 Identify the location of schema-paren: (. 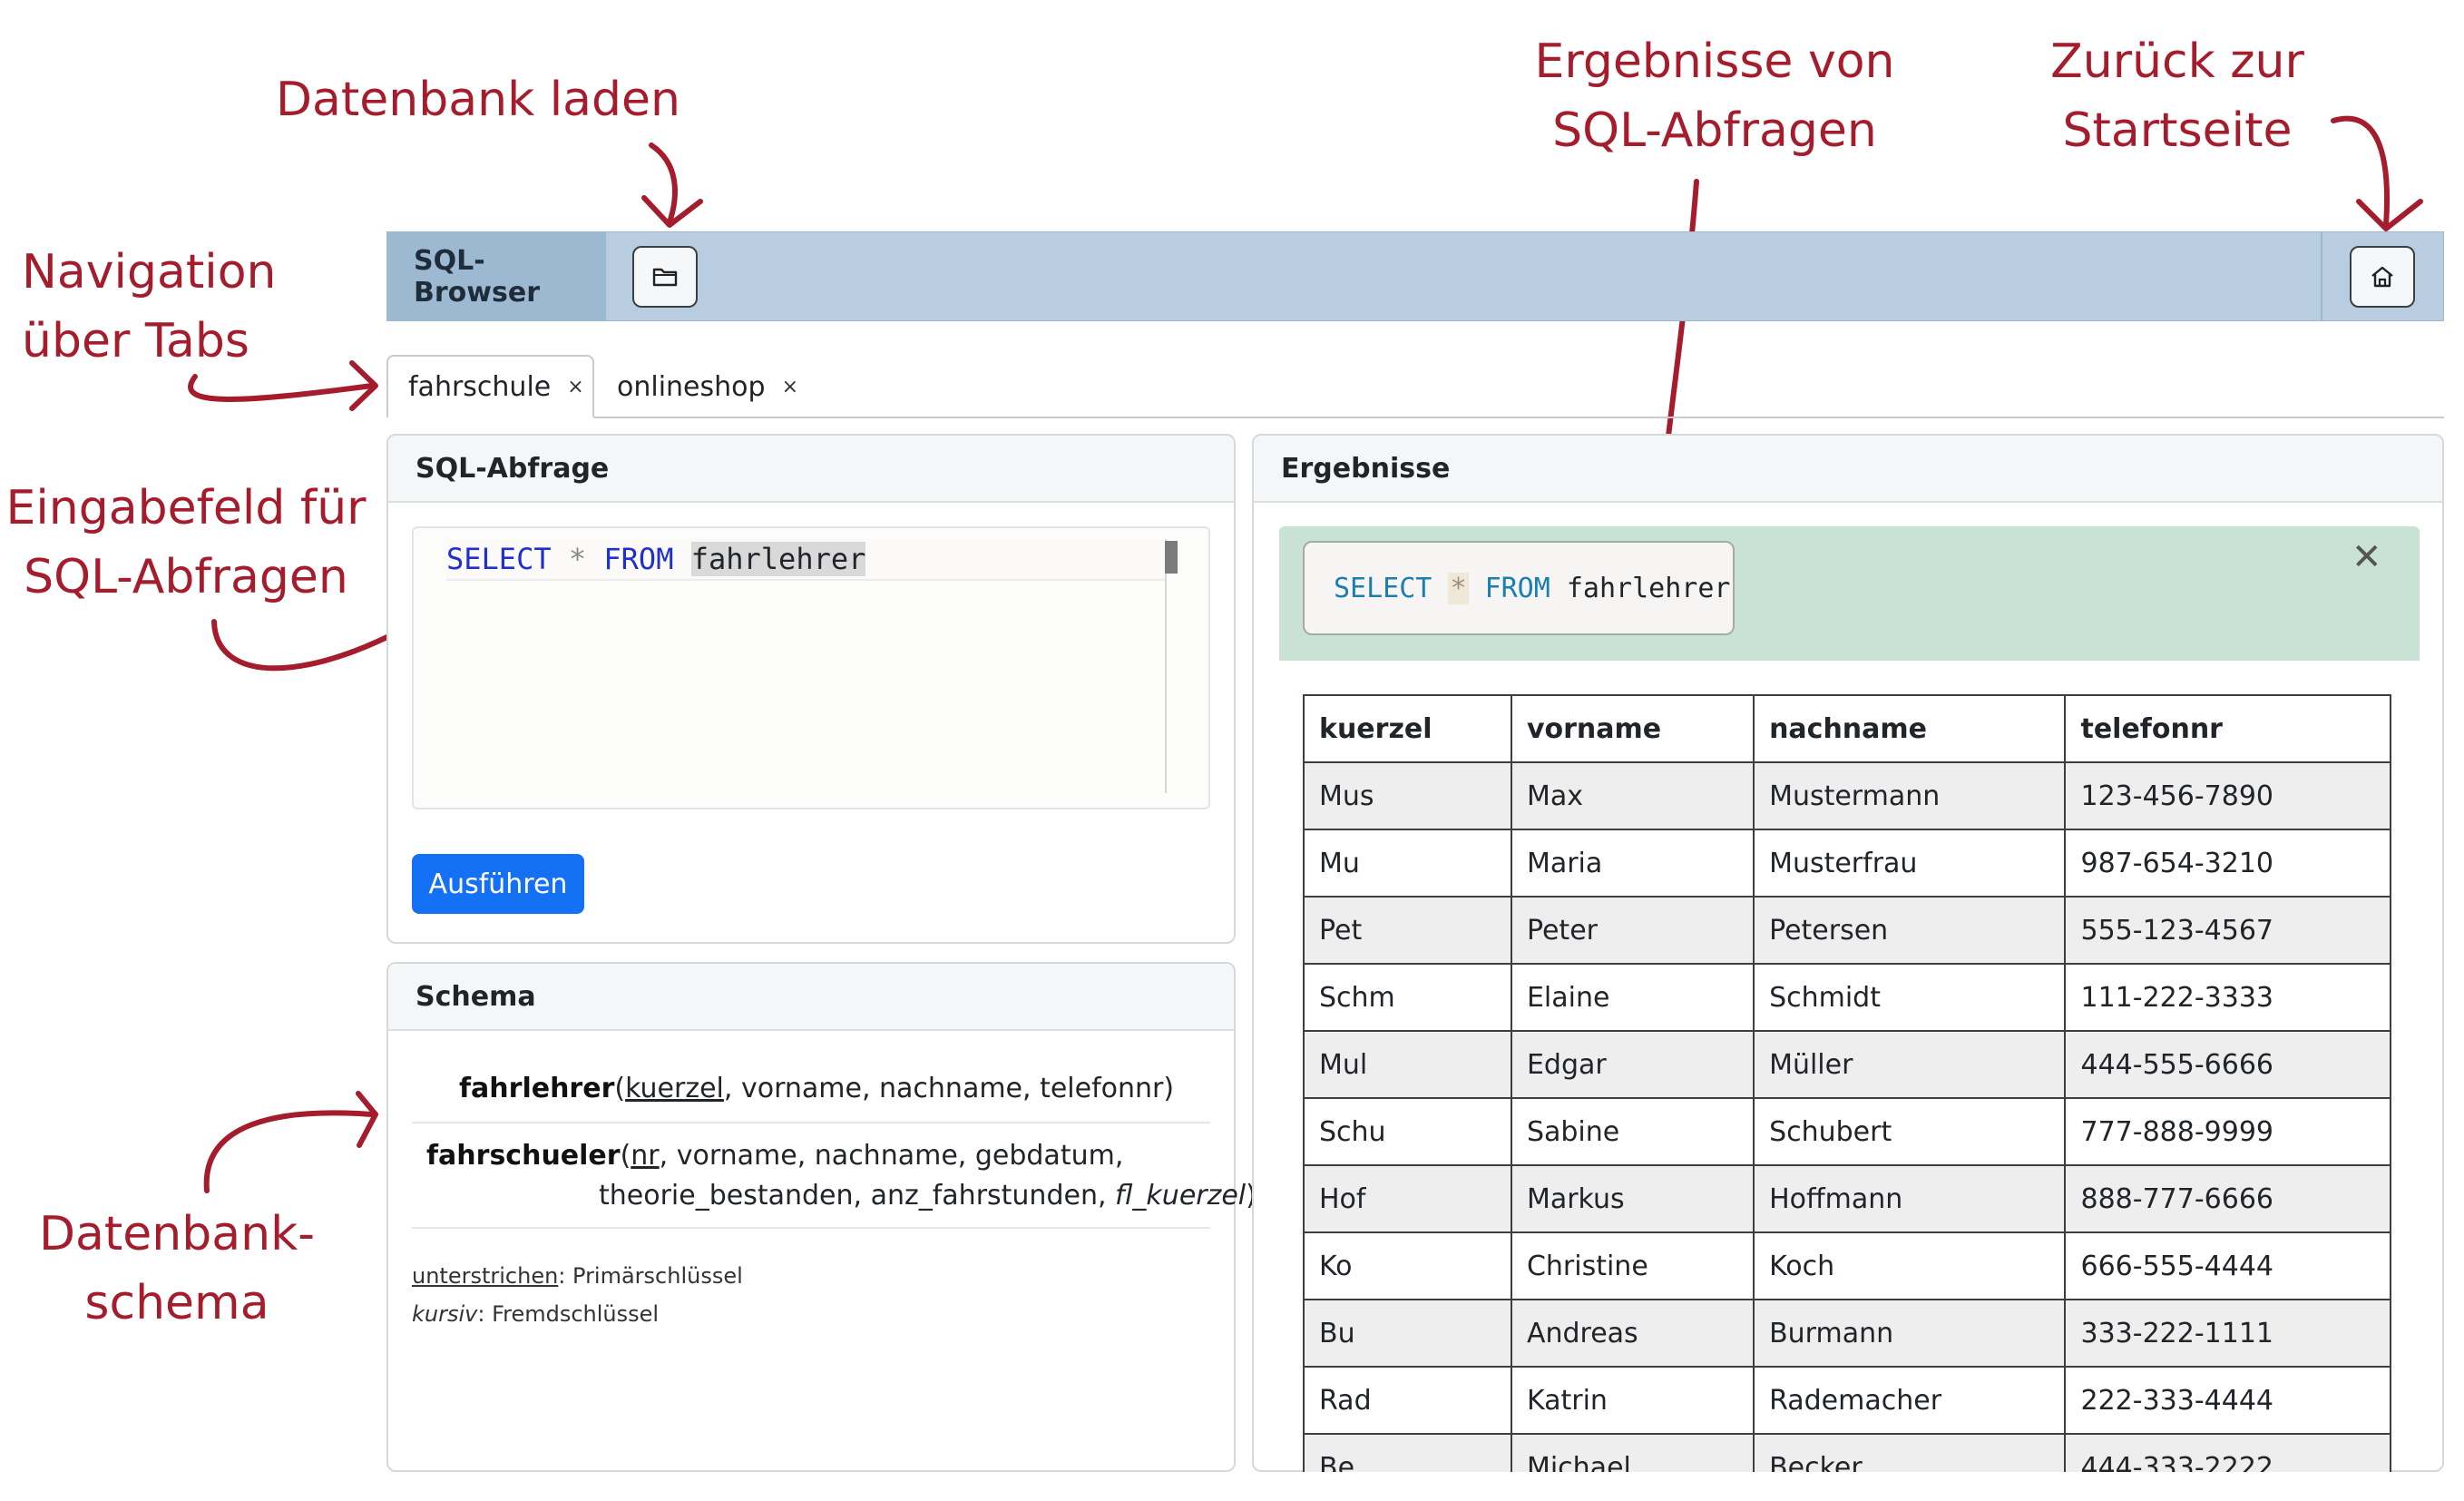
(625, 1156).